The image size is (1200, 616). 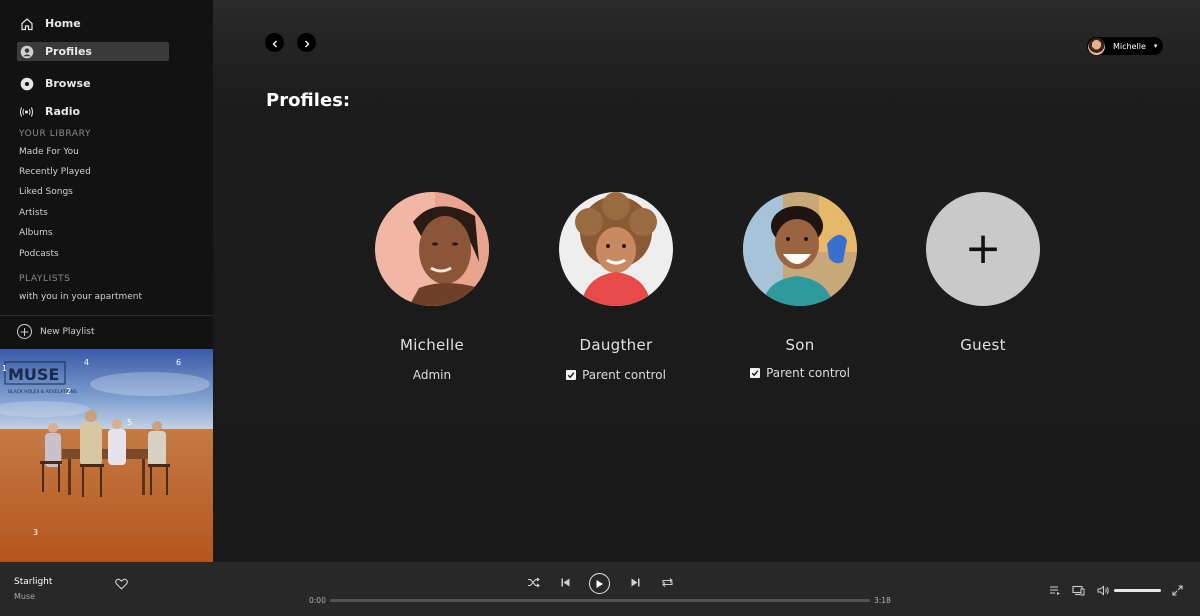 I want to click on profile-name: Daugther, so click(x=616, y=345).